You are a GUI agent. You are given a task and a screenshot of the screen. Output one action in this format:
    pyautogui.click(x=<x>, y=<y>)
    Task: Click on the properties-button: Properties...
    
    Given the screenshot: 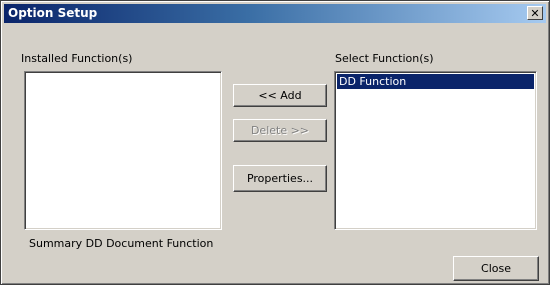 What is the action you would take?
    pyautogui.click(x=280, y=178)
    